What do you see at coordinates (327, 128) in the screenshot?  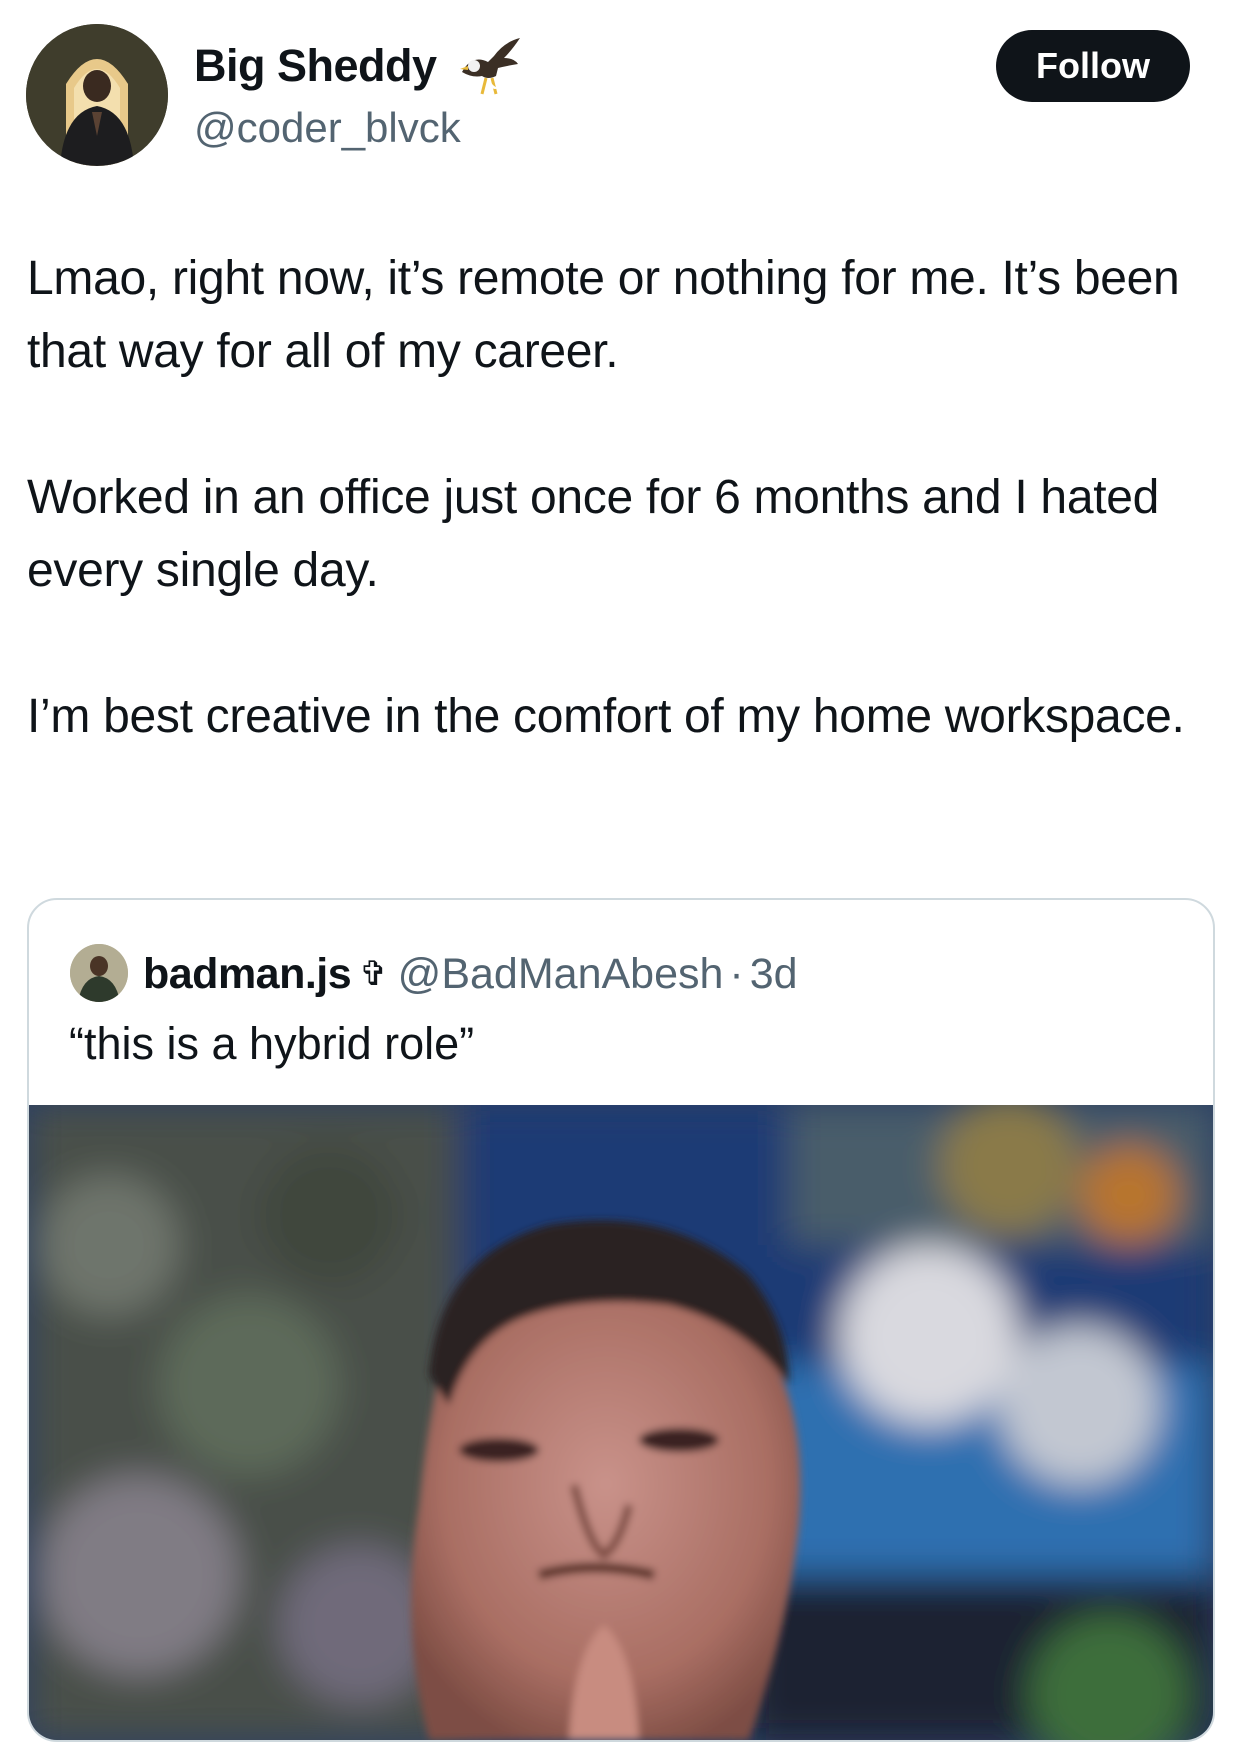 I see `author-handle: @coder_blvck` at bounding box center [327, 128].